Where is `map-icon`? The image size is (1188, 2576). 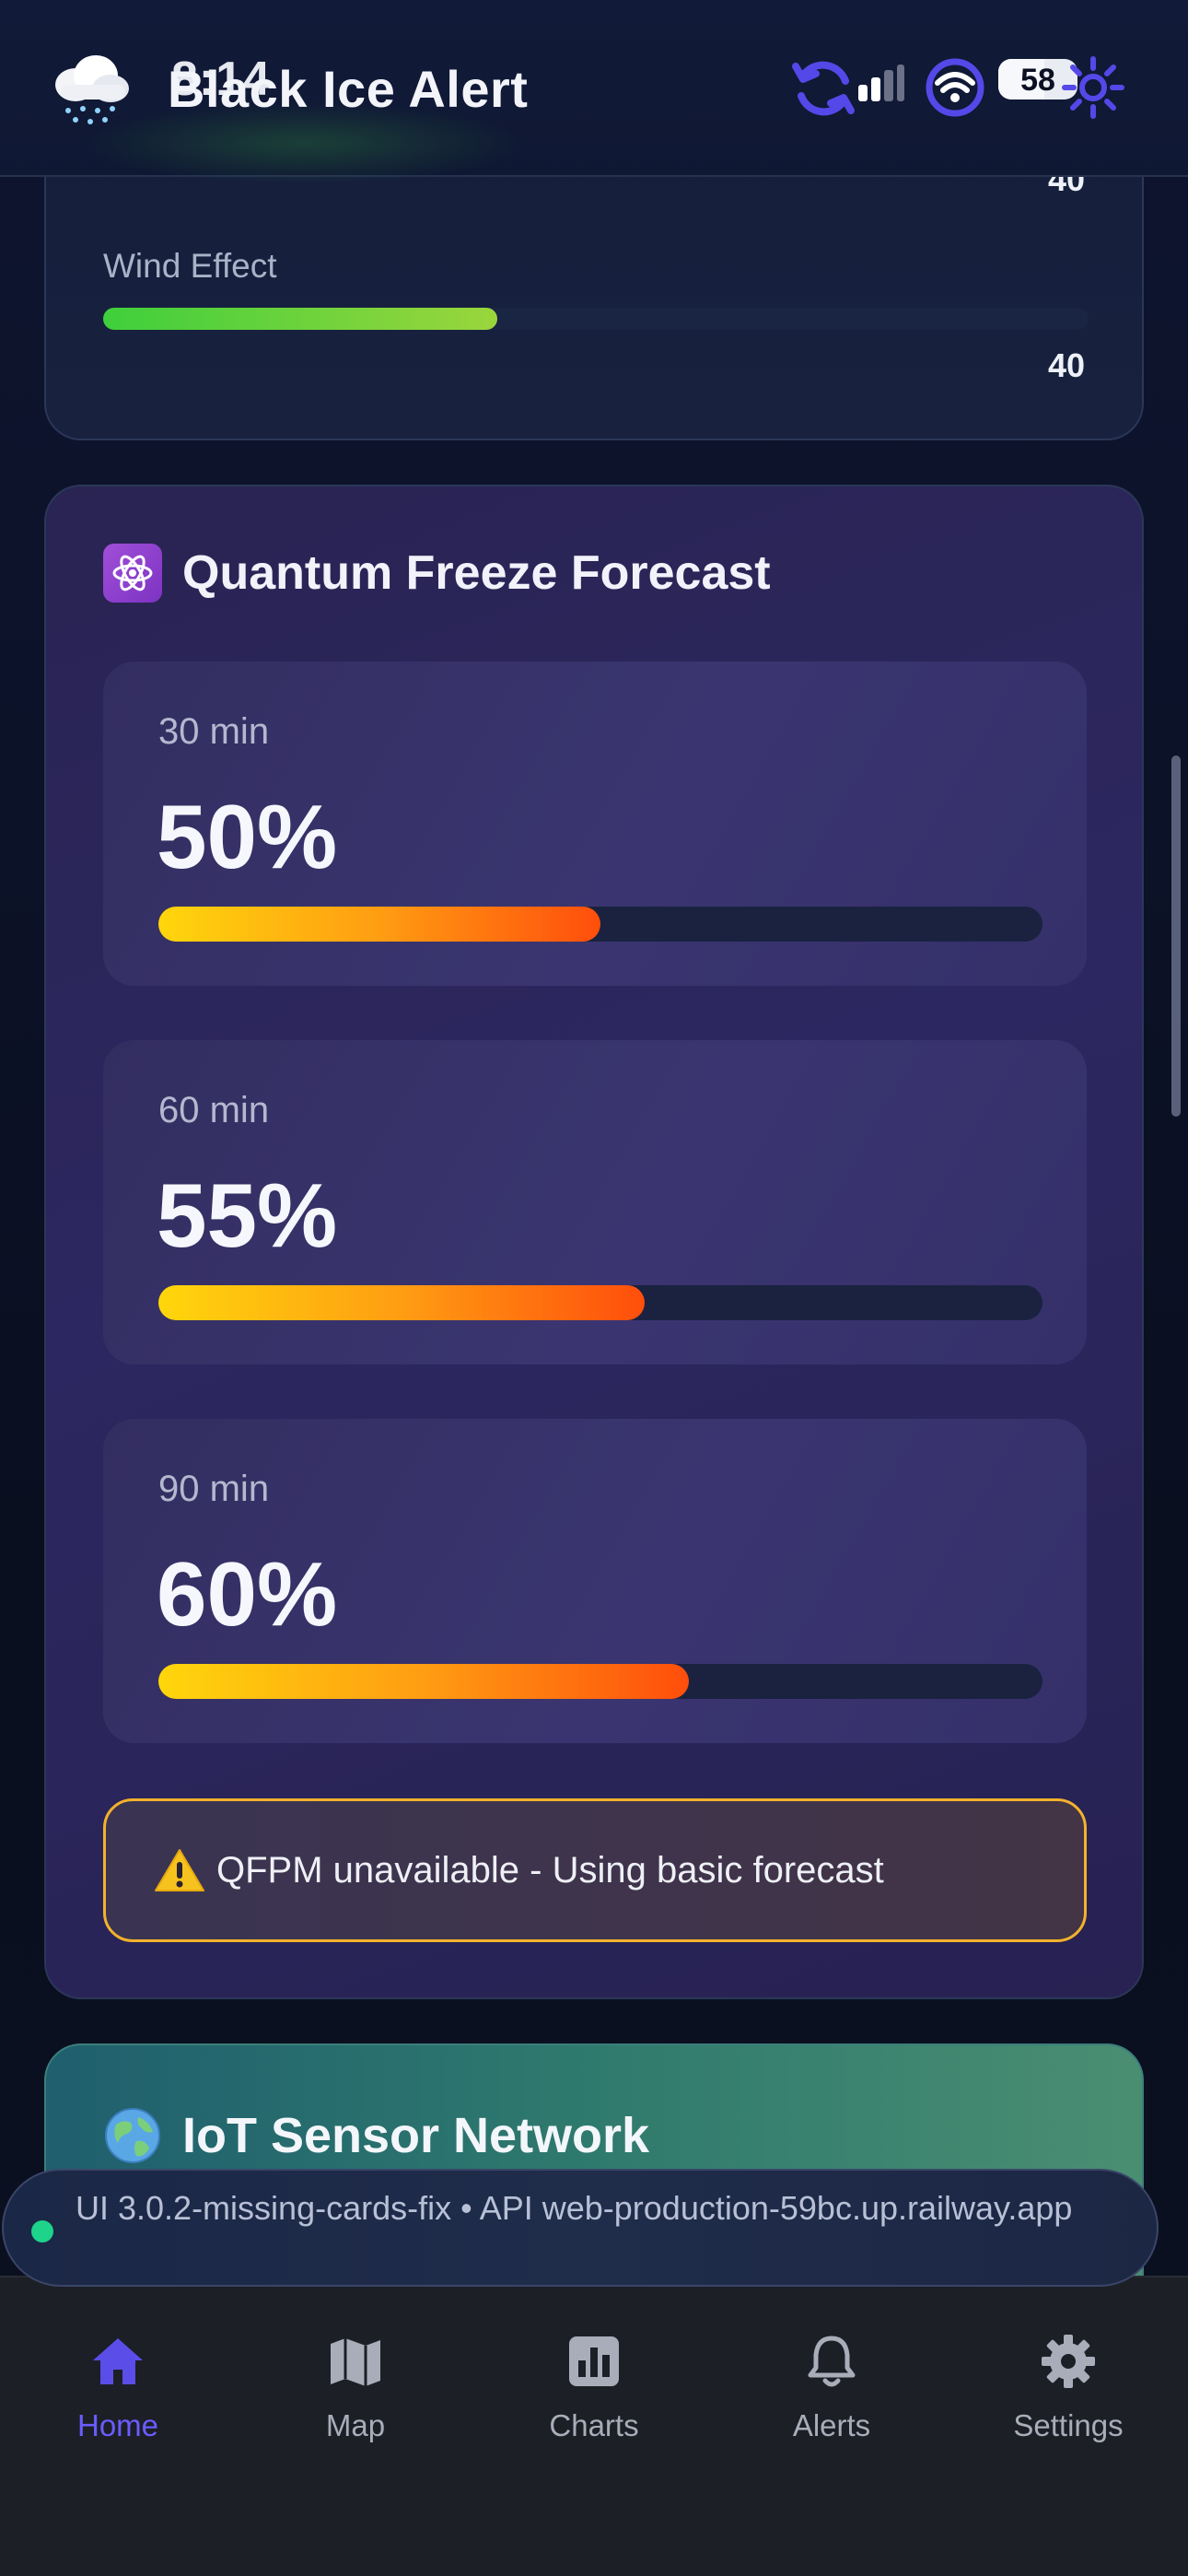 map-icon is located at coordinates (355, 2362).